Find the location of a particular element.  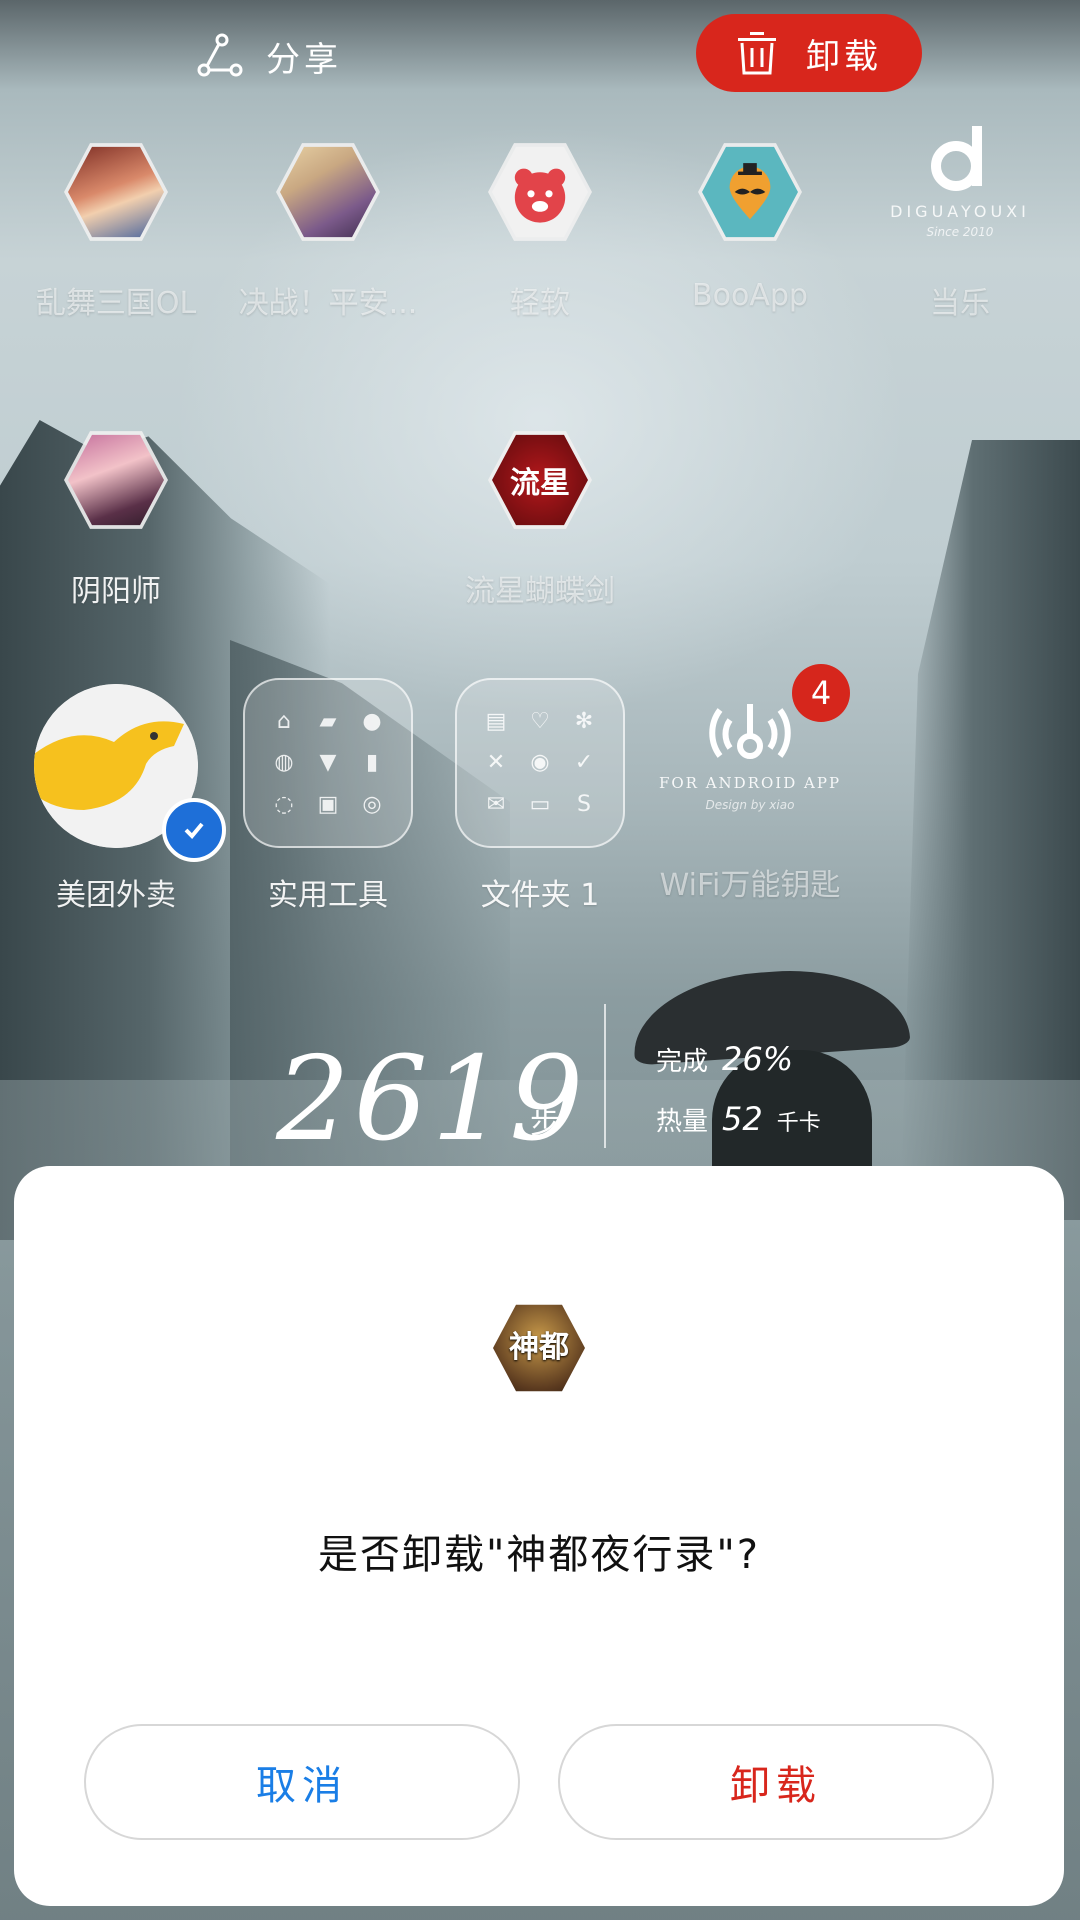

share-button: 分享 is located at coordinates (269, 56).